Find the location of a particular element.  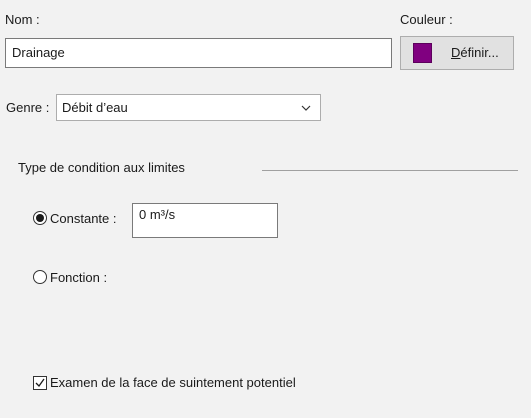

group-divider is located at coordinates (390, 170).